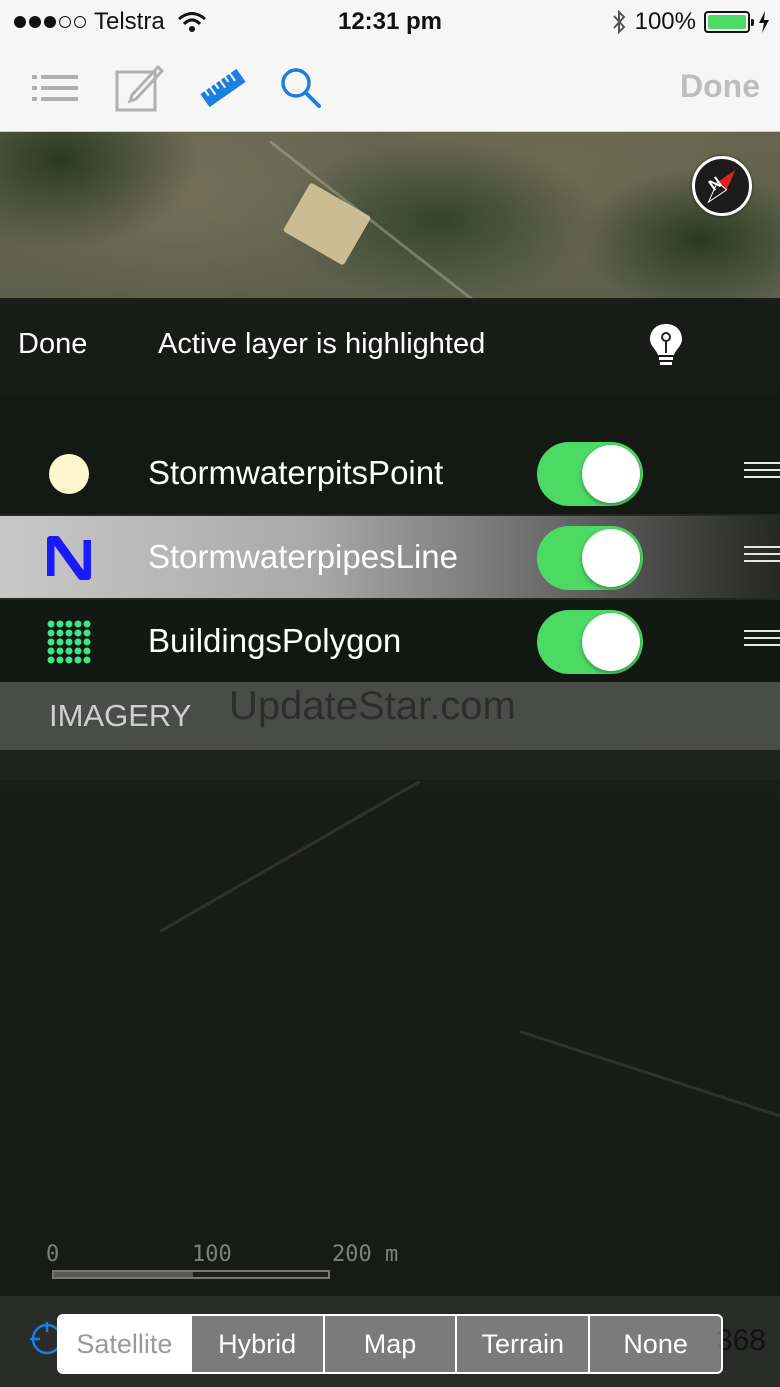 This screenshot has width=780, height=1387. What do you see at coordinates (729, 22) in the screenshot?
I see `battery-icon` at bounding box center [729, 22].